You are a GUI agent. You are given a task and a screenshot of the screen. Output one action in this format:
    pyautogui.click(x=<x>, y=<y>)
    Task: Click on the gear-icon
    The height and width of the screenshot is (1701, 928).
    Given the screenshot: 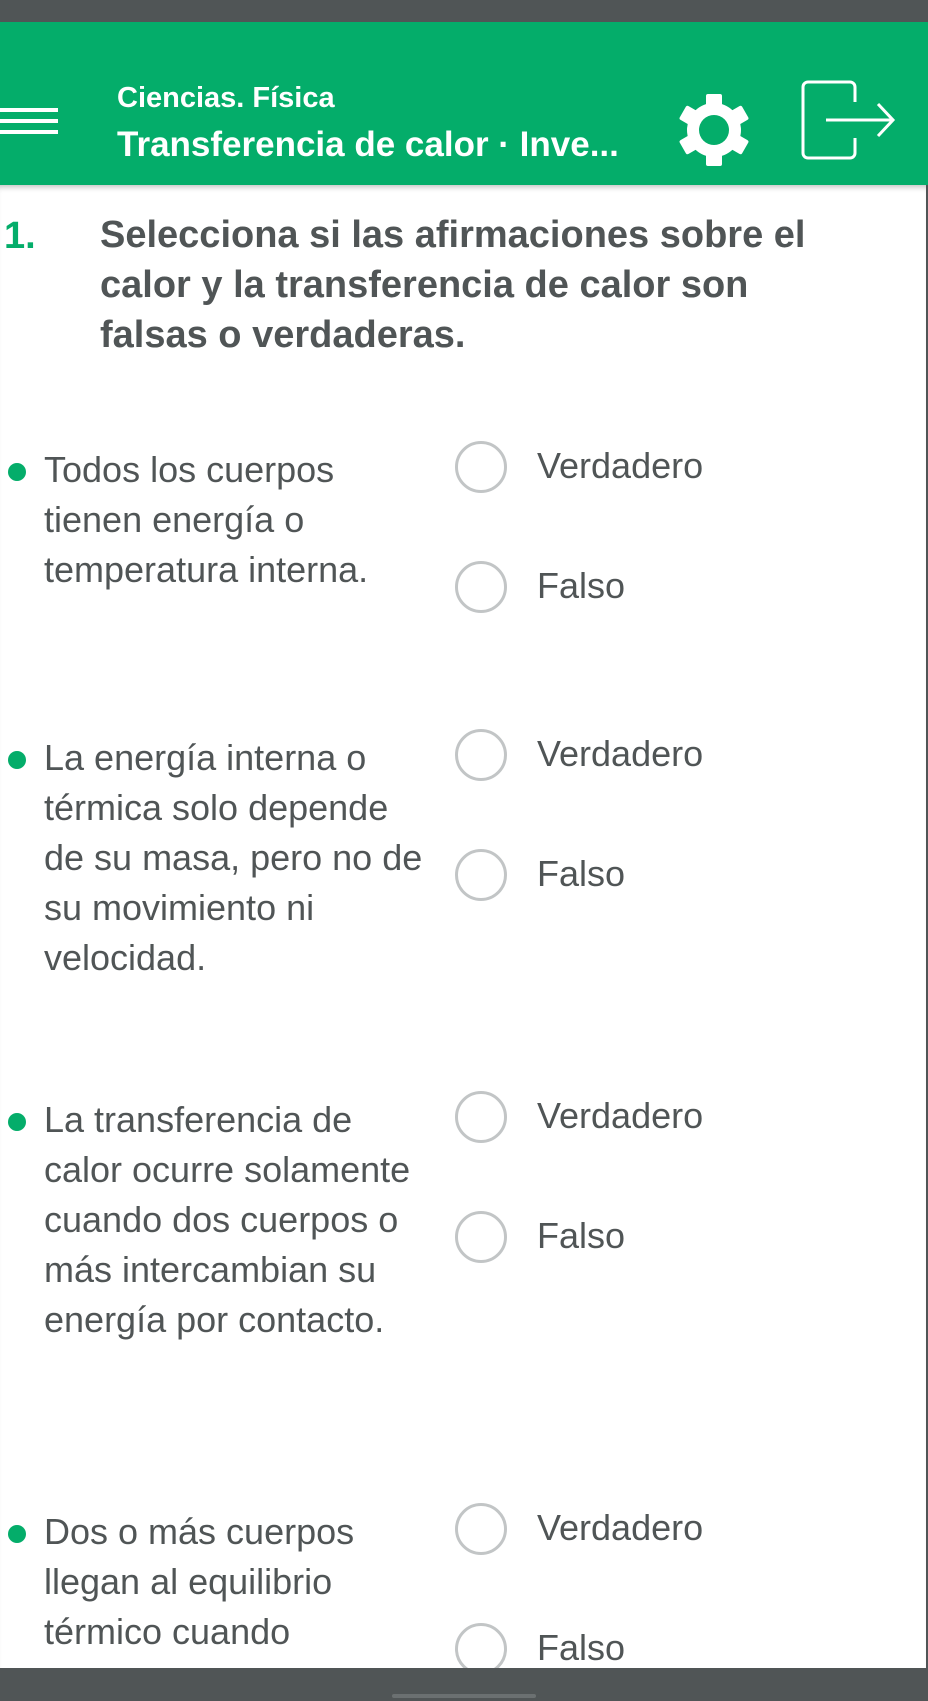 What is the action you would take?
    pyautogui.click(x=714, y=130)
    